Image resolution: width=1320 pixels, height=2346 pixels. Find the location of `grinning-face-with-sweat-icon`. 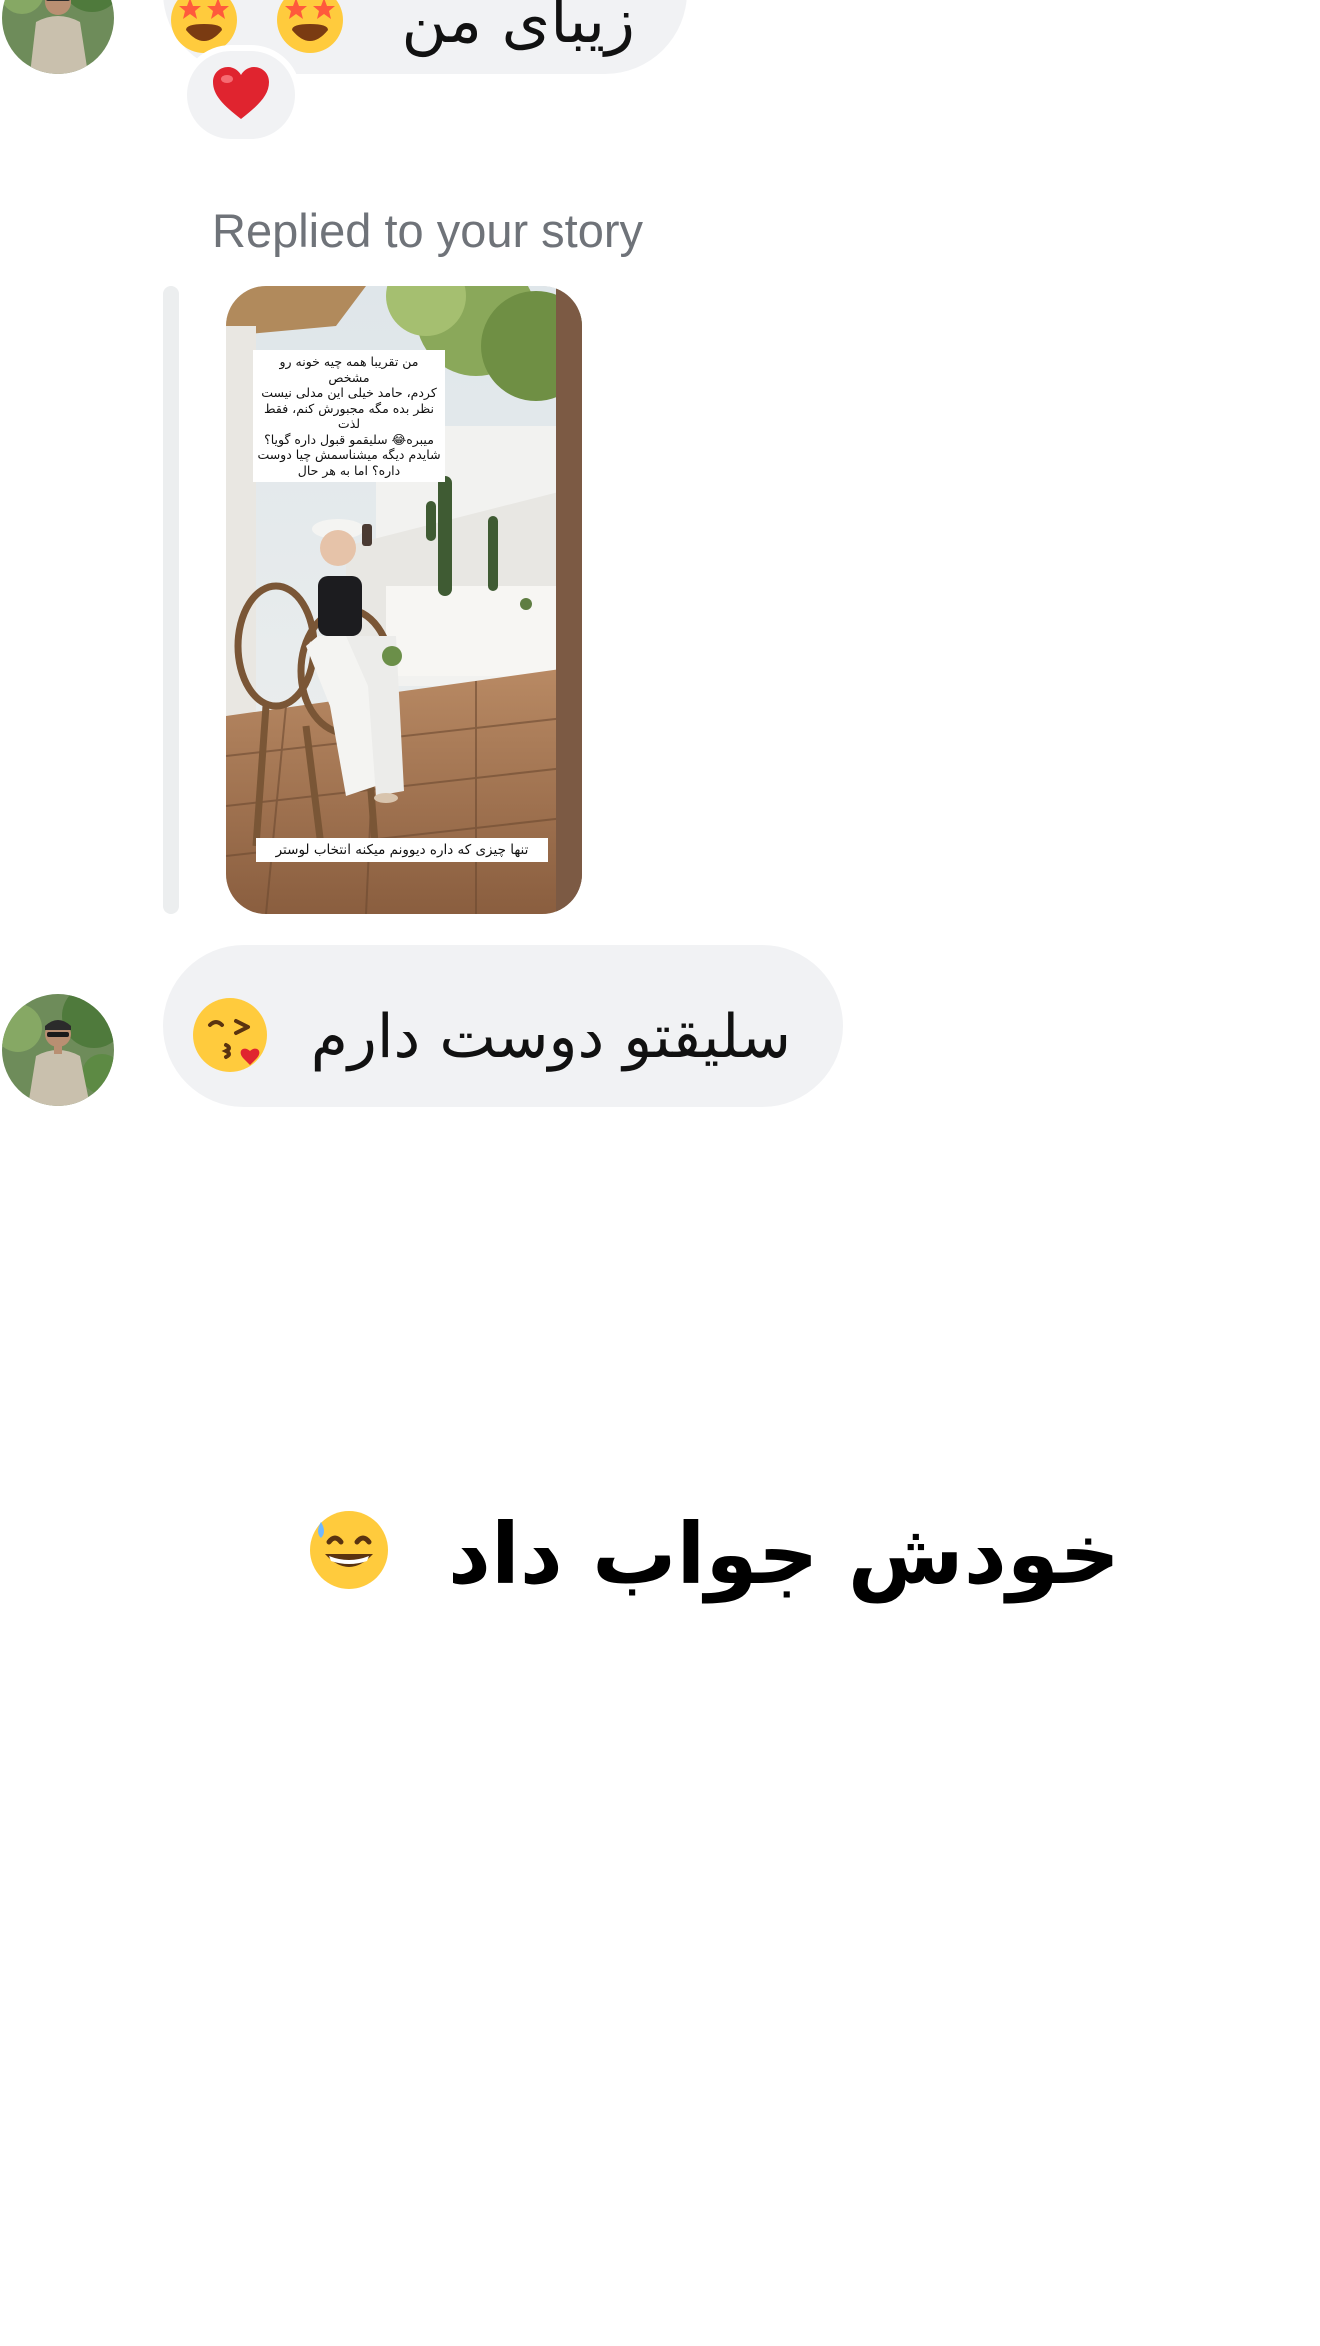

grinning-face-with-sweat-icon is located at coordinates (349, 1560).